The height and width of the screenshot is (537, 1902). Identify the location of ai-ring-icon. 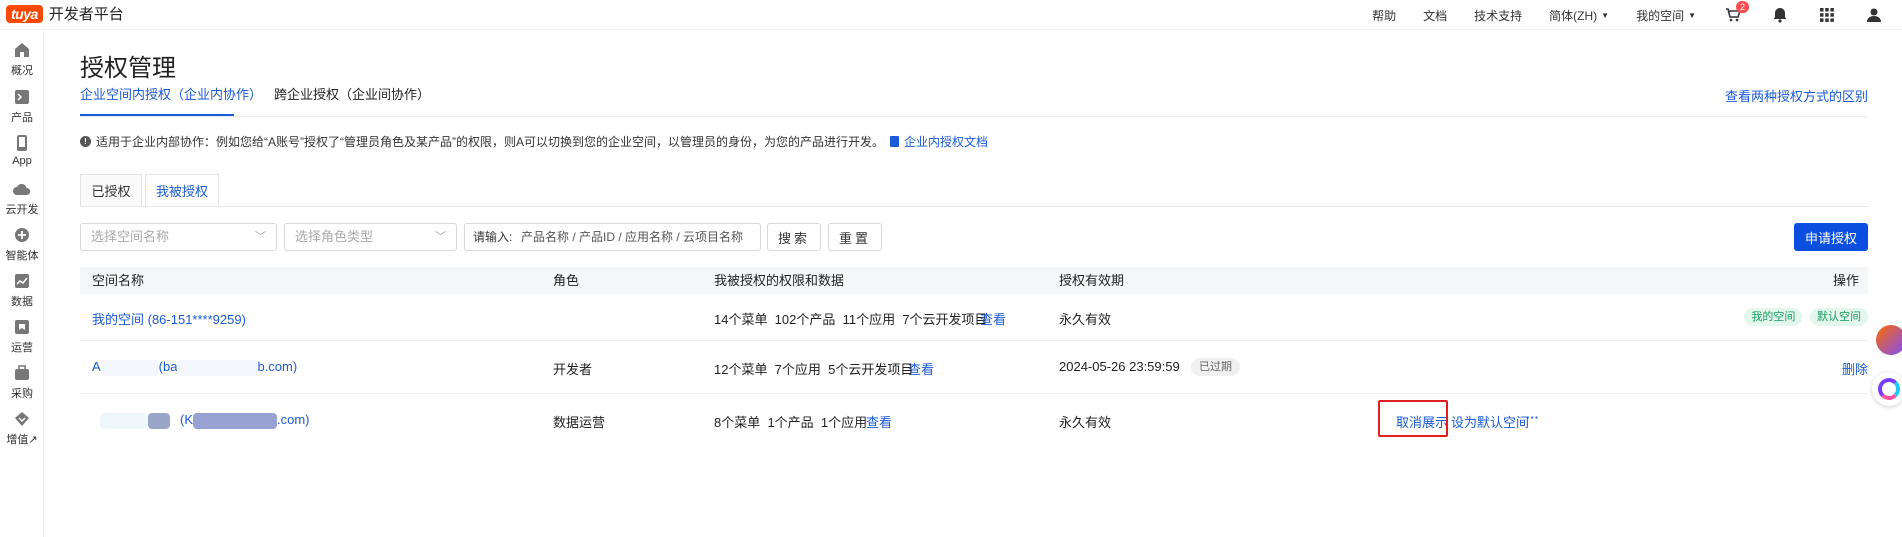
(1889, 389).